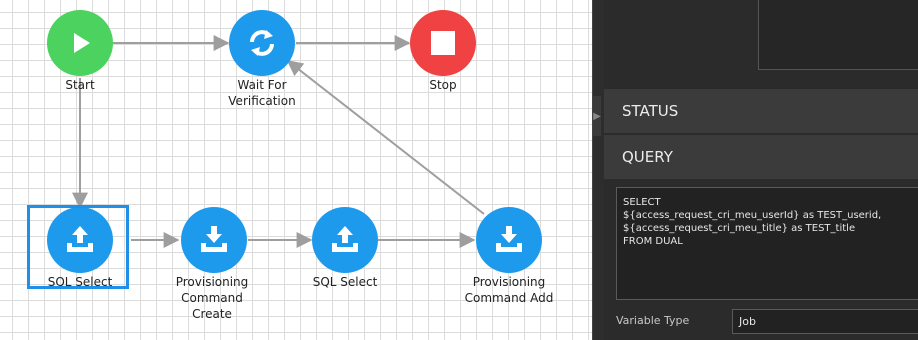 The height and width of the screenshot is (340, 918). I want to click on provisioning-create-node-label: Provisioning Command Create, so click(212, 298).